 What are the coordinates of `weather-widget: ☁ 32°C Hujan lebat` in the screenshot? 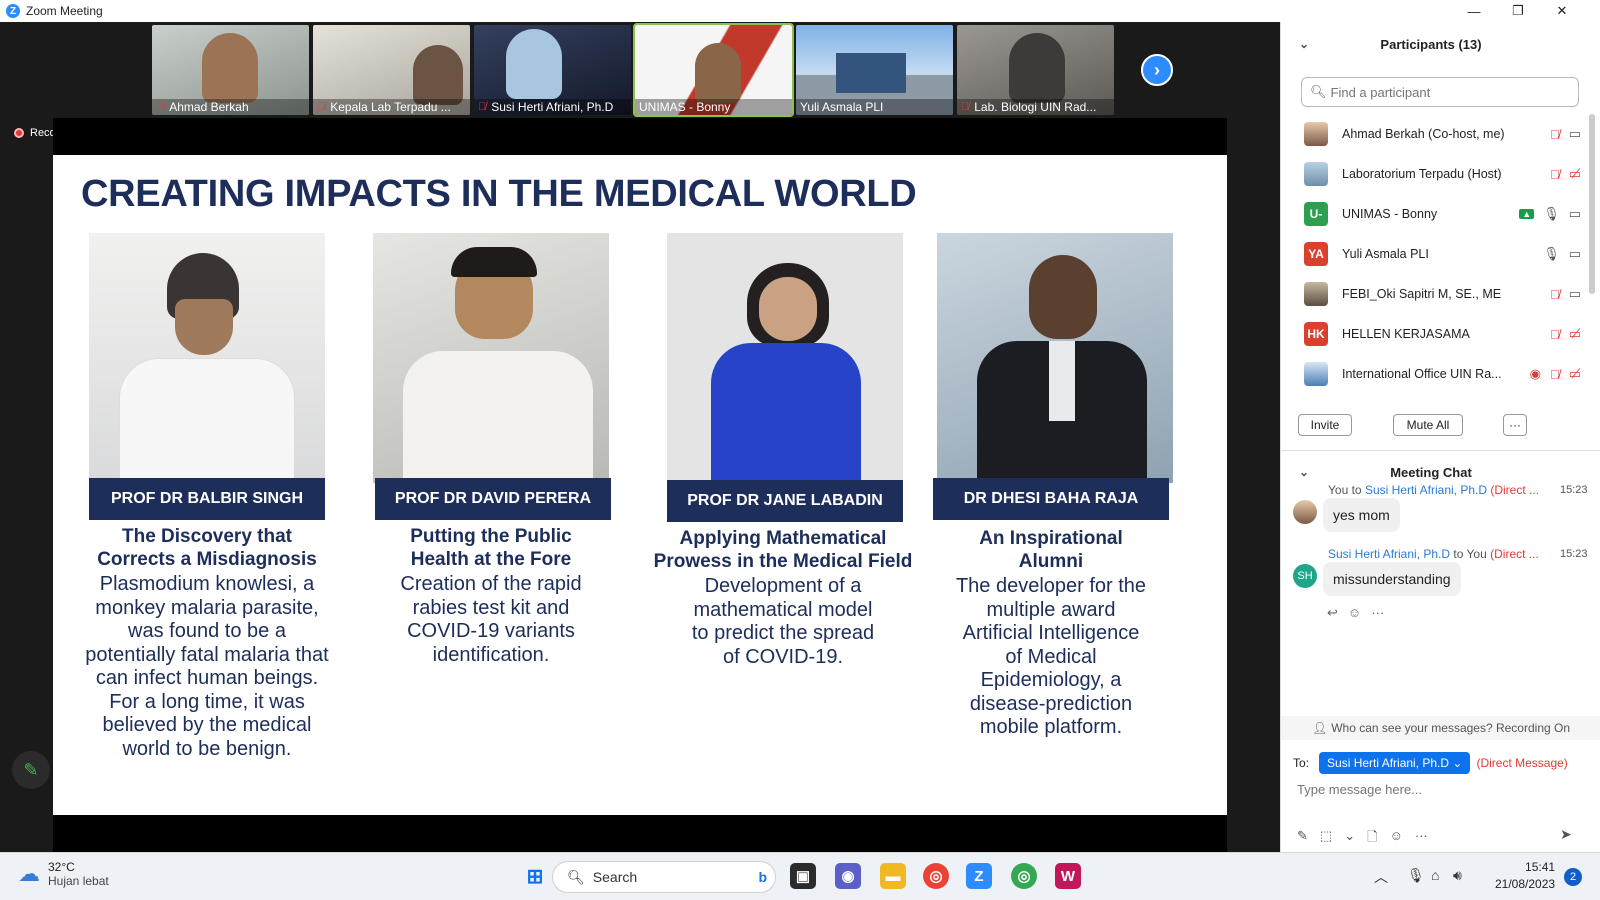 It's located at (63, 874).